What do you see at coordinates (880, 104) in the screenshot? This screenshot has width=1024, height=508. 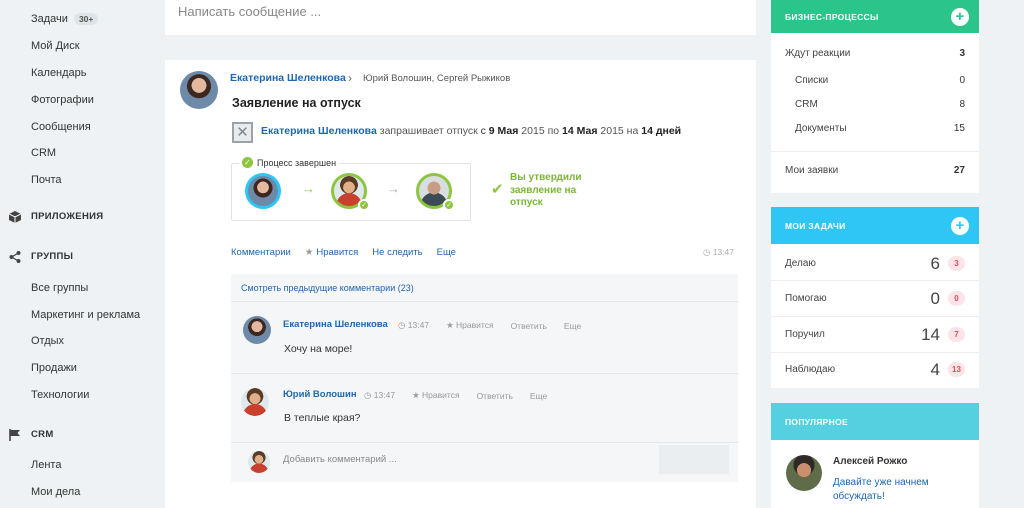 I see `crm-row: CRM 8` at bounding box center [880, 104].